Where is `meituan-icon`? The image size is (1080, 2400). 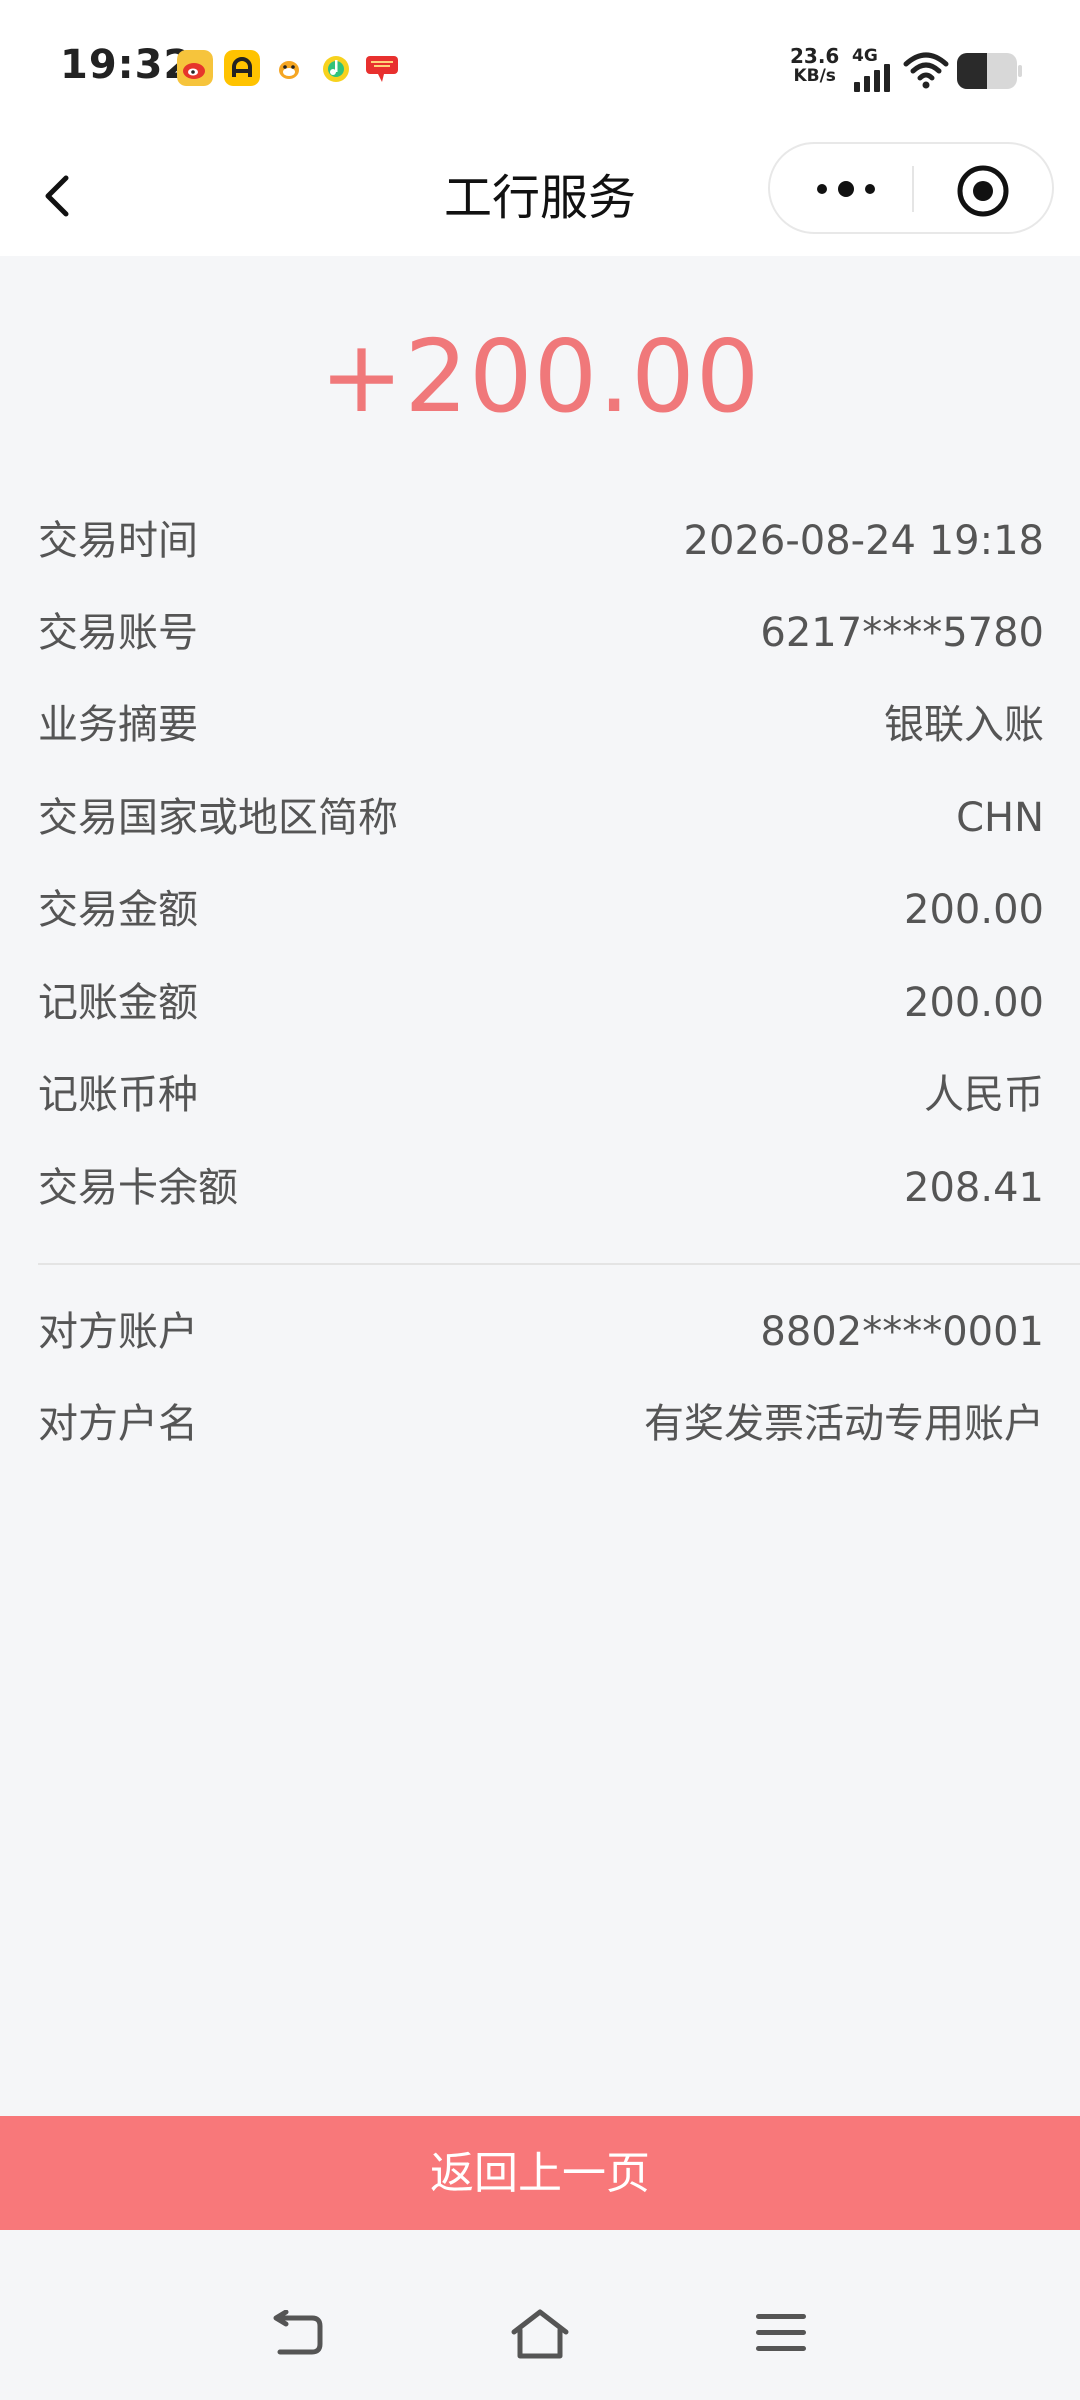 meituan-icon is located at coordinates (242, 68).